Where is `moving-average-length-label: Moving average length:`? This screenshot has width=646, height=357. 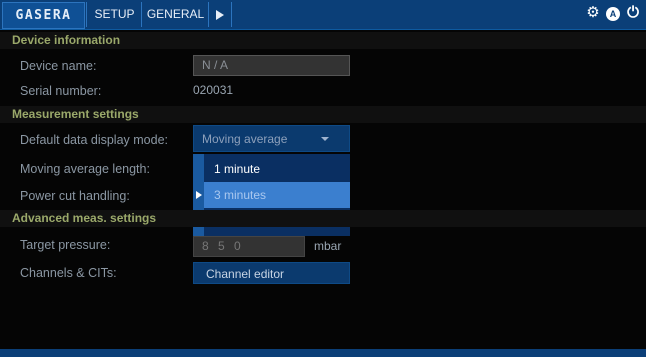 moving-average-length-label: Moving average length: is located at coordinates (85, 169).